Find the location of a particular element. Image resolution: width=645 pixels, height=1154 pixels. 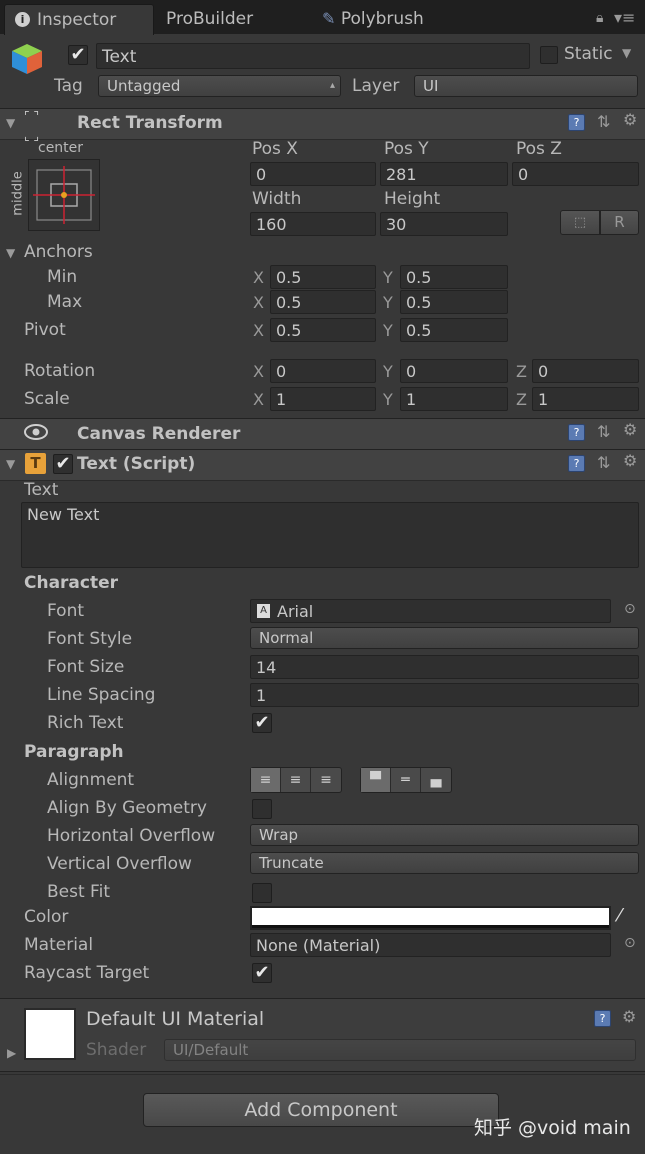

pivot-y-input: 0.5 is located at coordinates (454, 330).